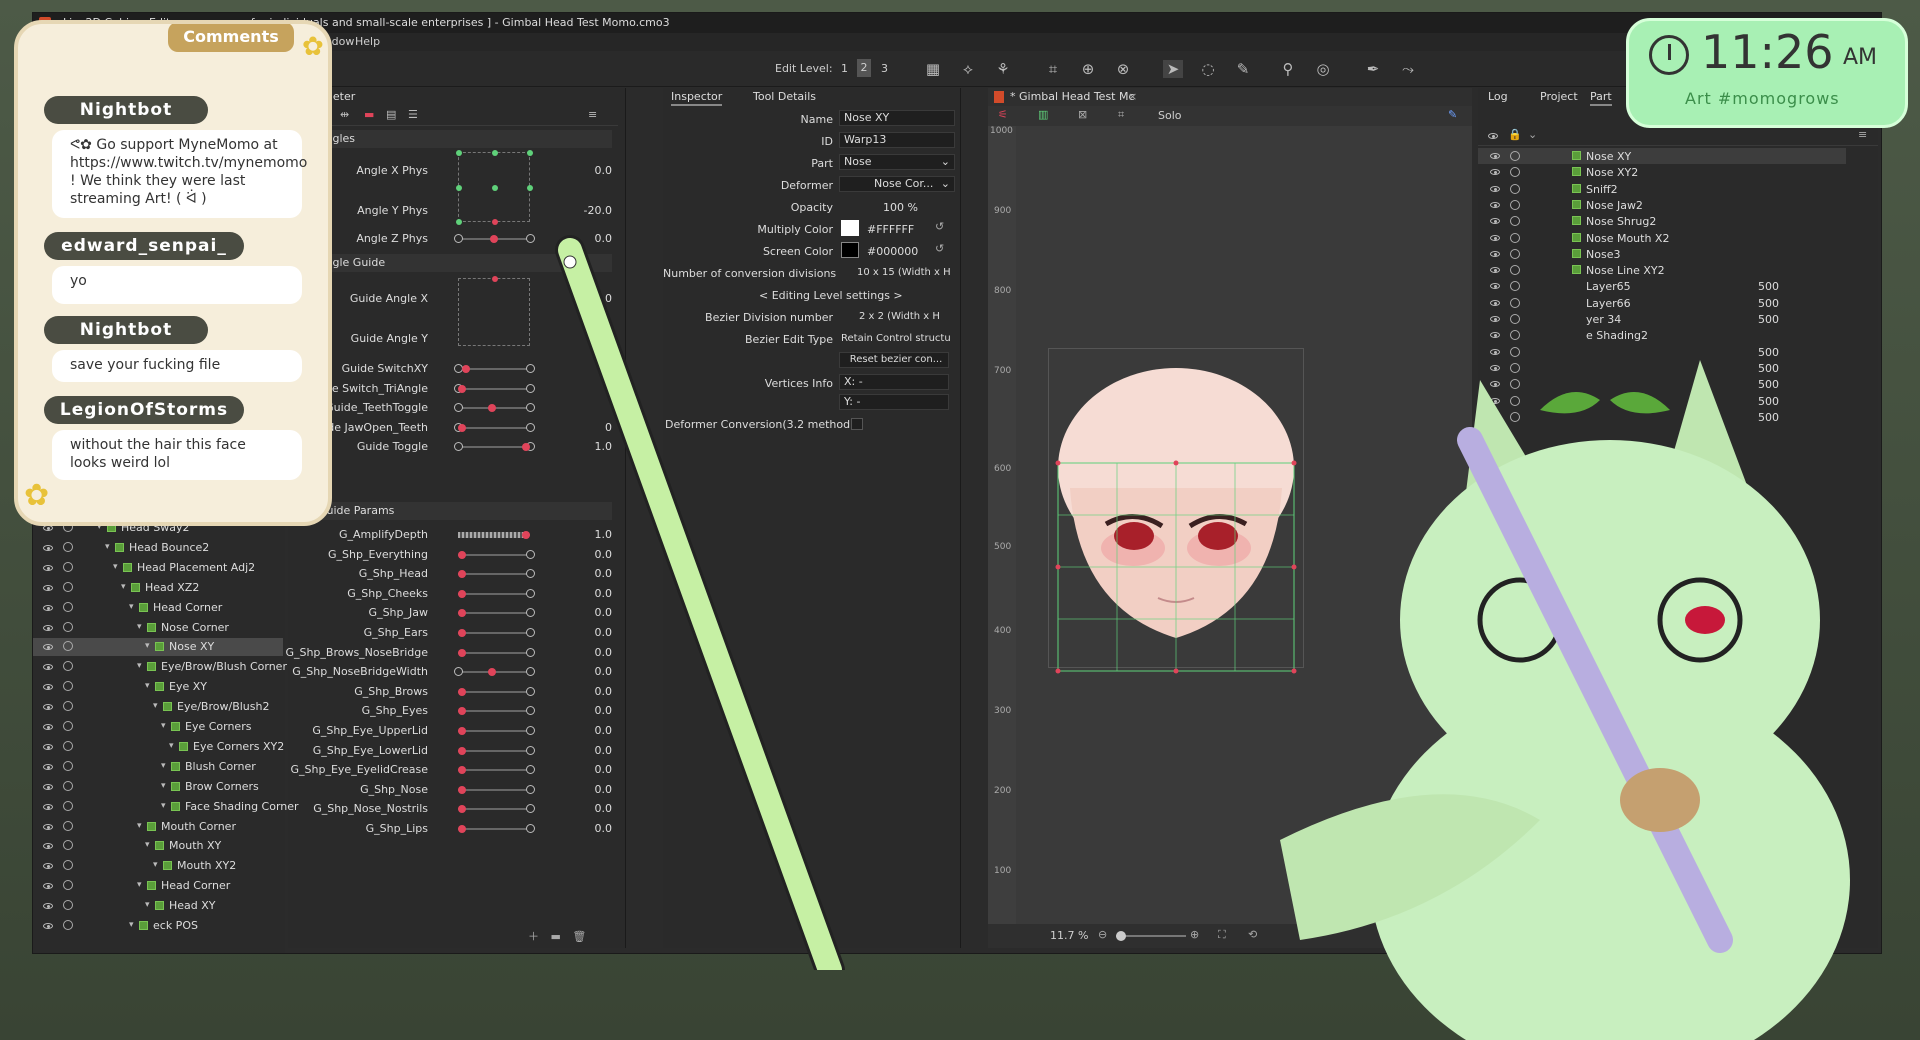 The image size is (1920, 1040). What do you see at coordinates (897, 184) in the screenshot?
I see `deformer-select: Nose Cor... ⌄` at bounding box center [897, 184].